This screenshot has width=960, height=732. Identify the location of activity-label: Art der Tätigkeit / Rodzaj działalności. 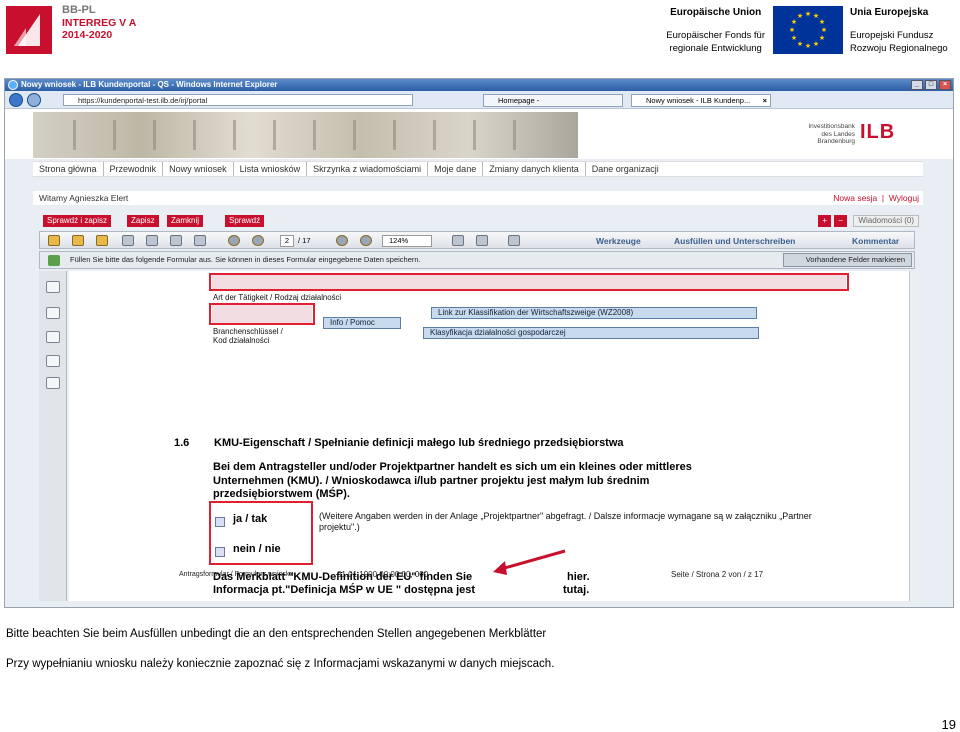
(277, 297).